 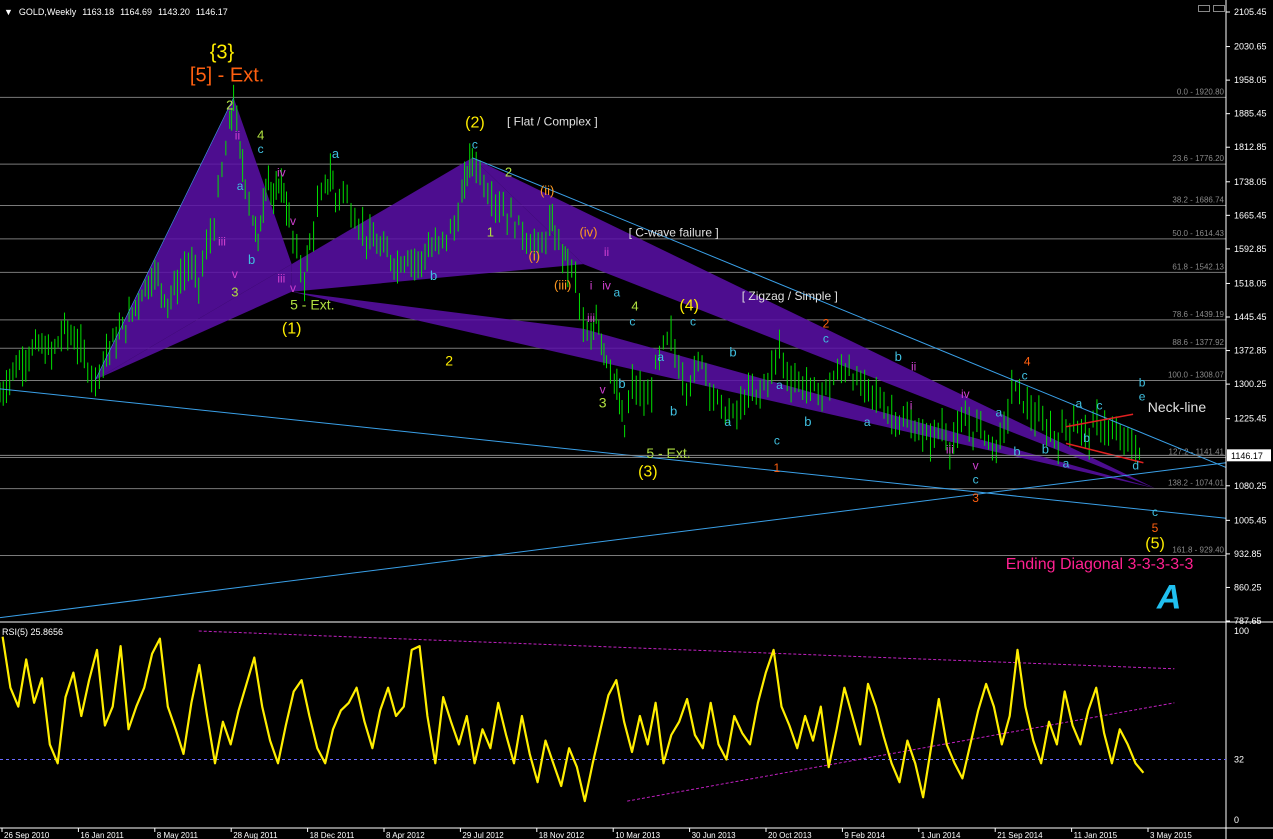 What do you see at coordinates (777, 468) in the screenshot?
I see `wave-label: 1` at bounding box center [777, 468].